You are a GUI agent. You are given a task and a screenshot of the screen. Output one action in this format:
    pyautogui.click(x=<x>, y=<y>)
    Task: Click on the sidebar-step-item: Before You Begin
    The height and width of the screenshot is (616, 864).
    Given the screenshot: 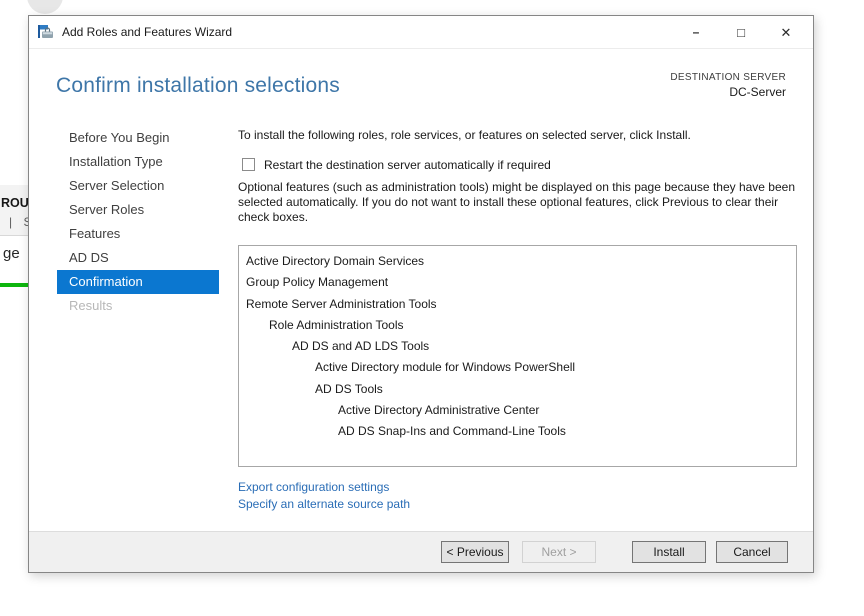 What is the action you would take?
    pyautogui.click(x=138, y=138)
    